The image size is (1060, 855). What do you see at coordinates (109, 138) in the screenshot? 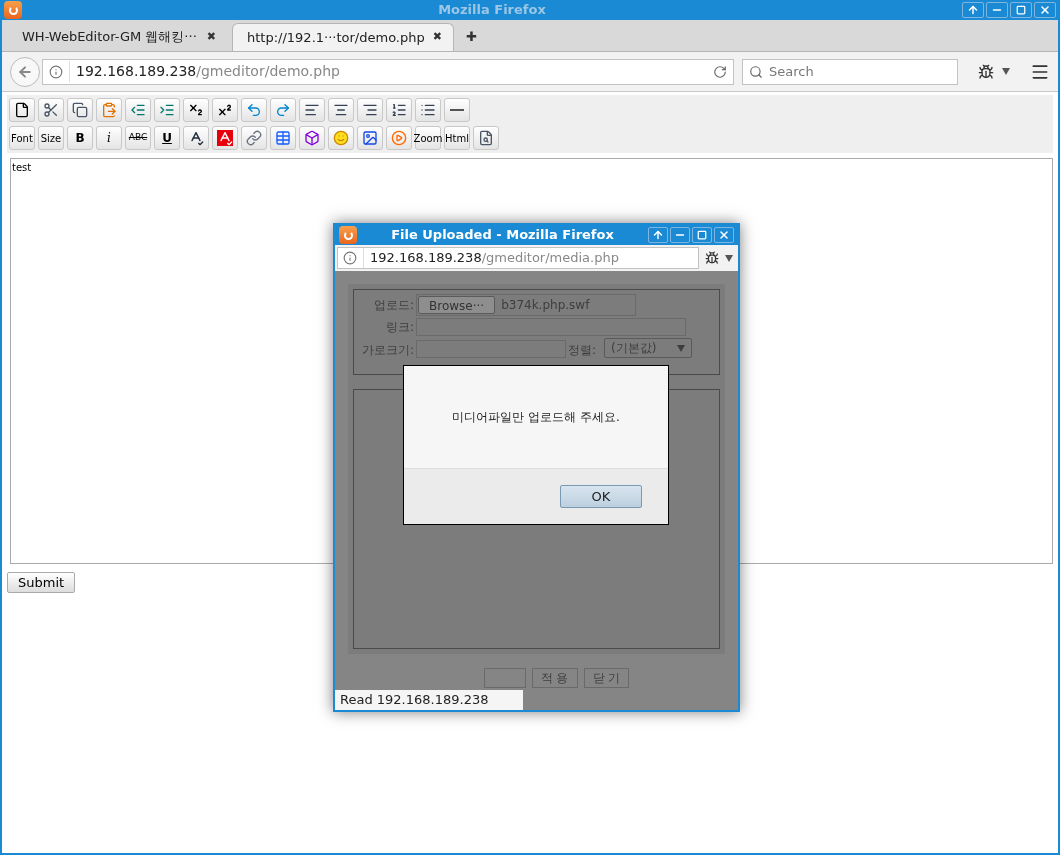
I see `italic-button: i` at bounding box center [109, 138].